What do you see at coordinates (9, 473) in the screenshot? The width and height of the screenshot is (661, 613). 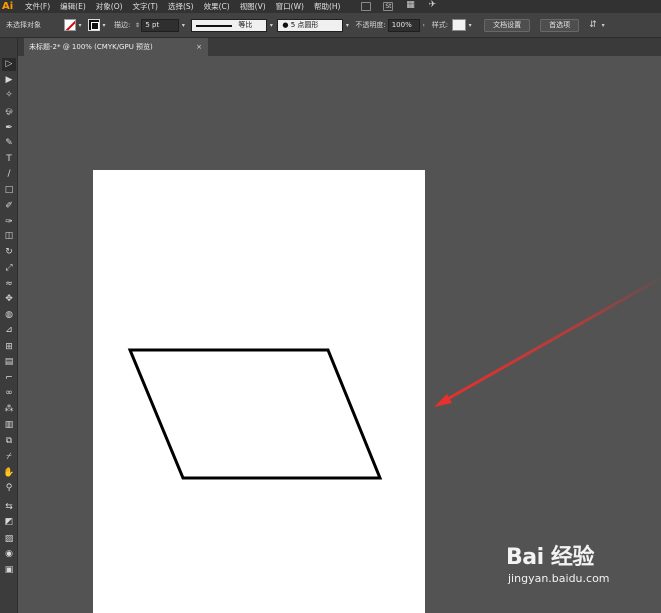 I see `hand-tool-icon: ✋` at bounding box center [9, 473].